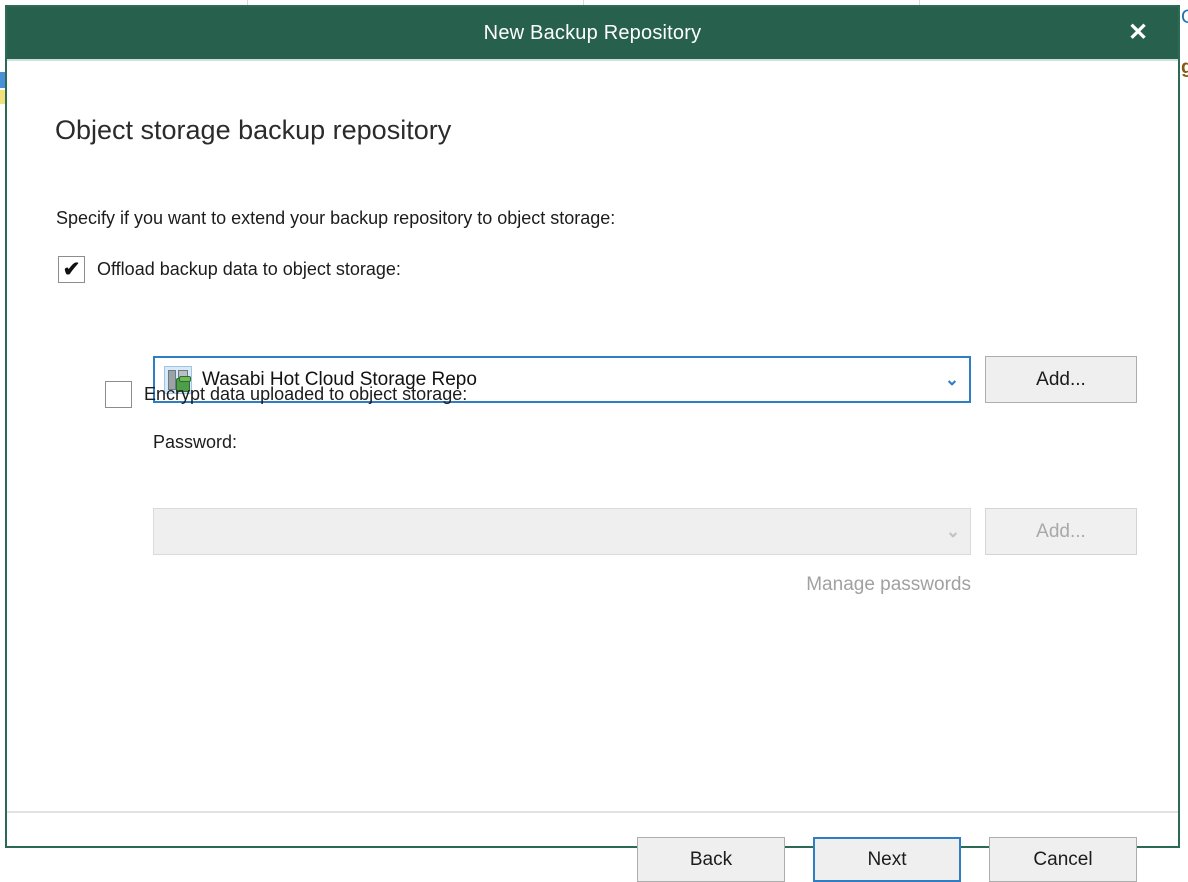  I want to click on offload-backup-data-checkbox: ✔, so click(71, 269).